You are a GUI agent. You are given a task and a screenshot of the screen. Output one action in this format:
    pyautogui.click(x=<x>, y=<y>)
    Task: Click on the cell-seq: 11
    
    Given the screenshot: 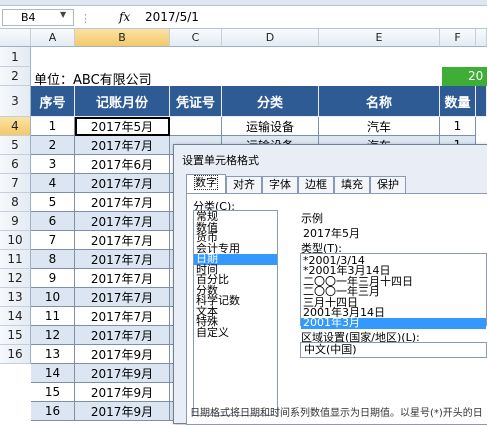 What is the action you would take?
    pyautogui.click(x=53, y=316)
    